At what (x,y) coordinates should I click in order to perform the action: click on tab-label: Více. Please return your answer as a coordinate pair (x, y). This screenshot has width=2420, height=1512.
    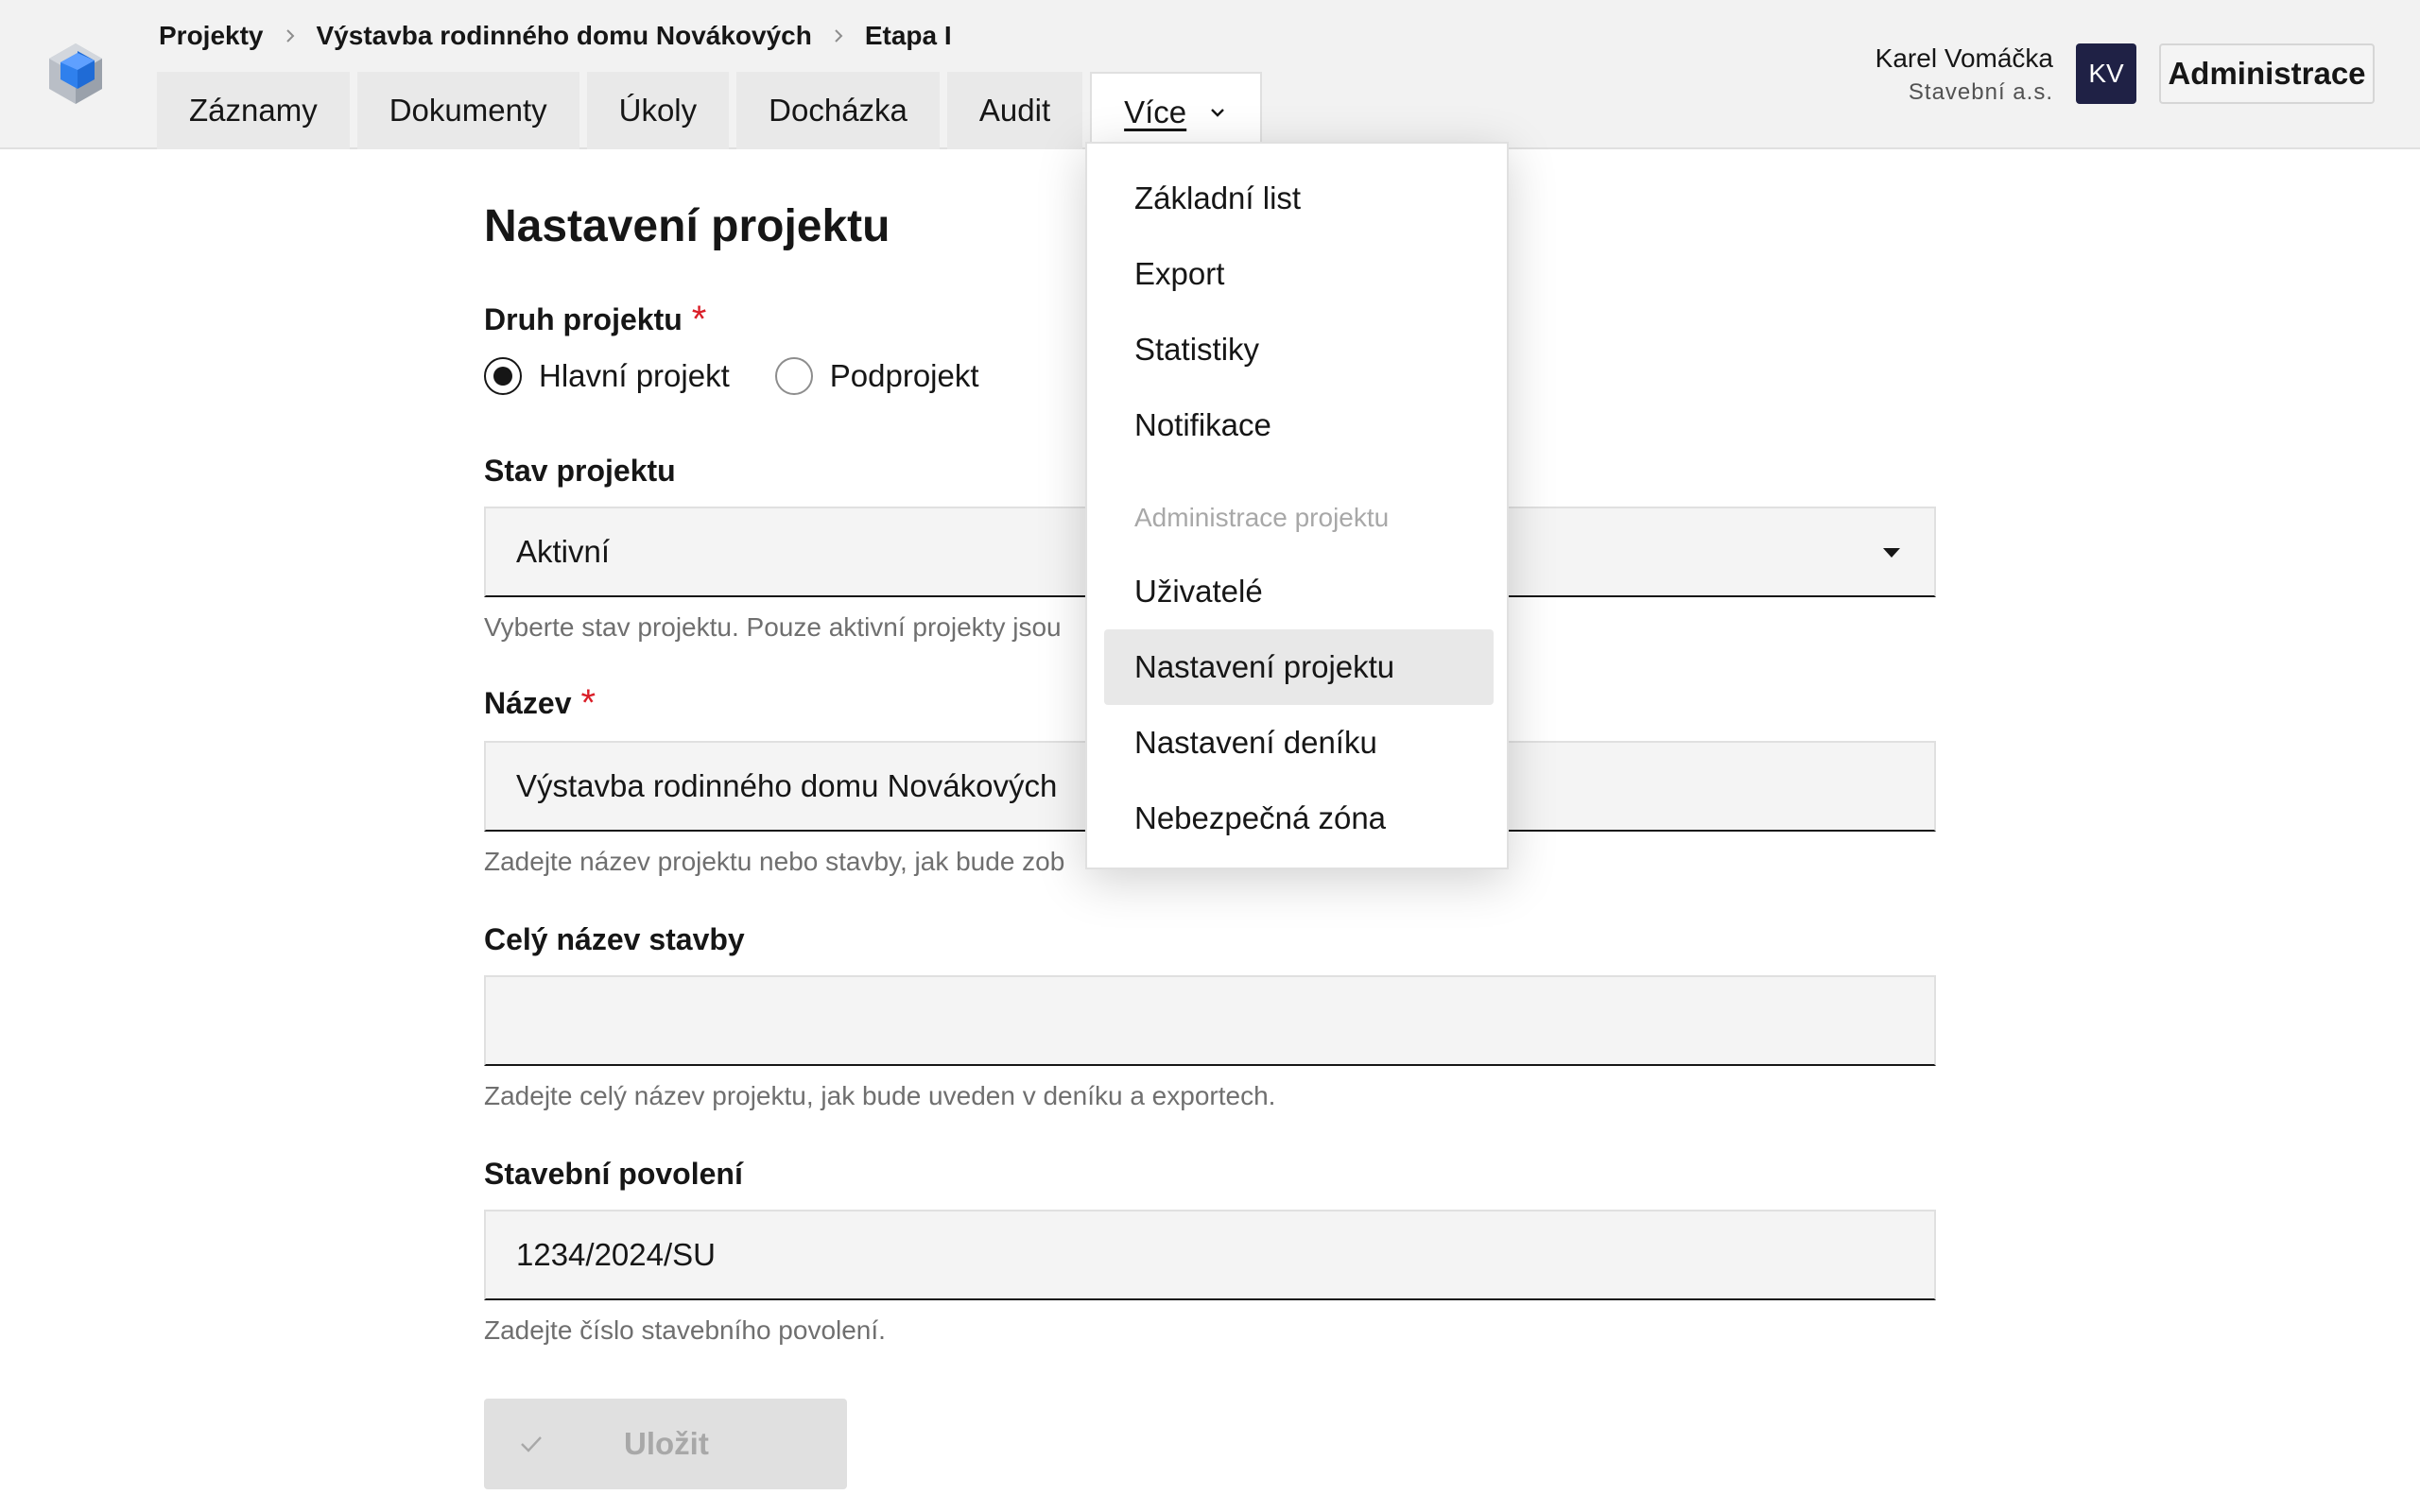
    Looking at the image, I should click on (1155, 111).